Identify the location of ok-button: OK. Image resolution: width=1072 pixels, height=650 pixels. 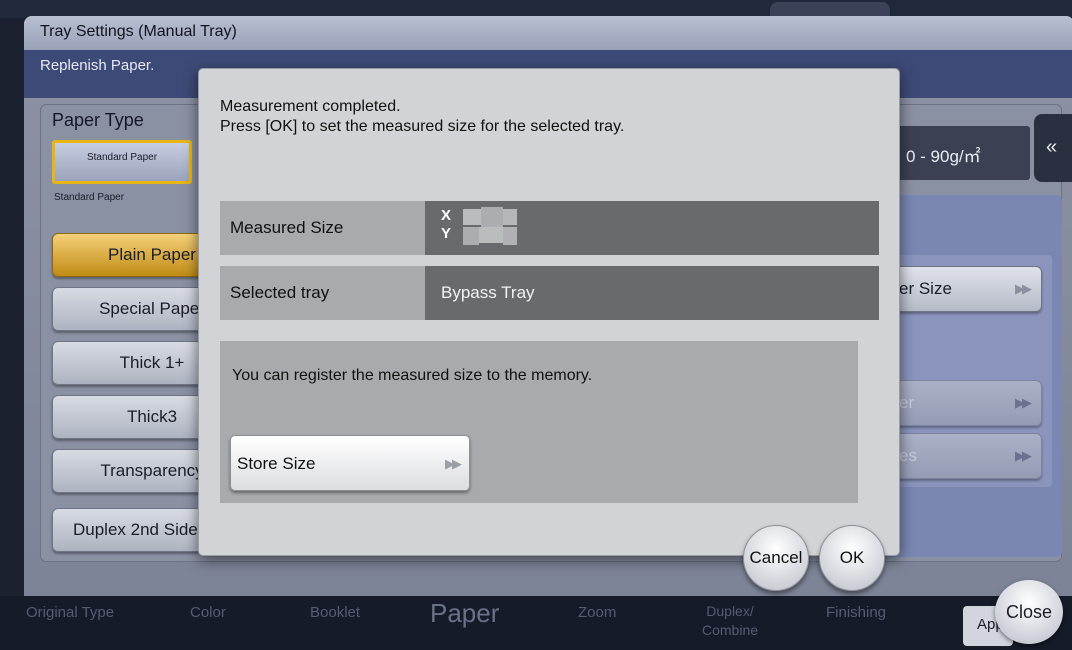
(852, 558).